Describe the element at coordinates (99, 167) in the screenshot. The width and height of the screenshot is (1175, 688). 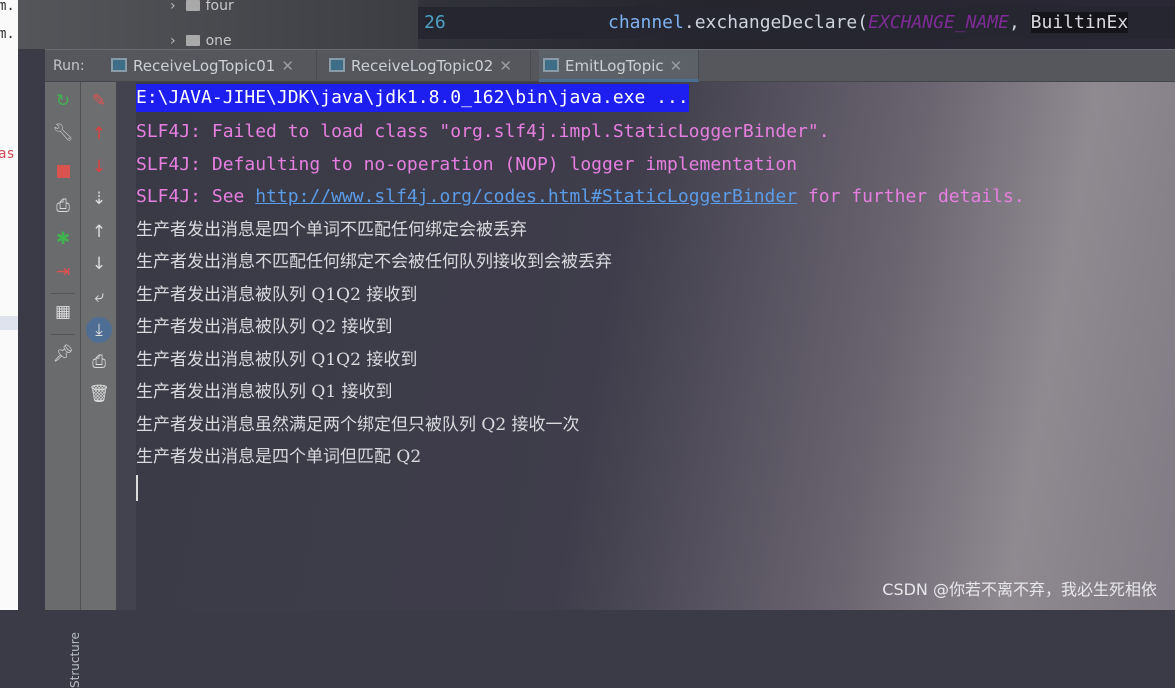
I see `down-red-icon: ↓` at that location.